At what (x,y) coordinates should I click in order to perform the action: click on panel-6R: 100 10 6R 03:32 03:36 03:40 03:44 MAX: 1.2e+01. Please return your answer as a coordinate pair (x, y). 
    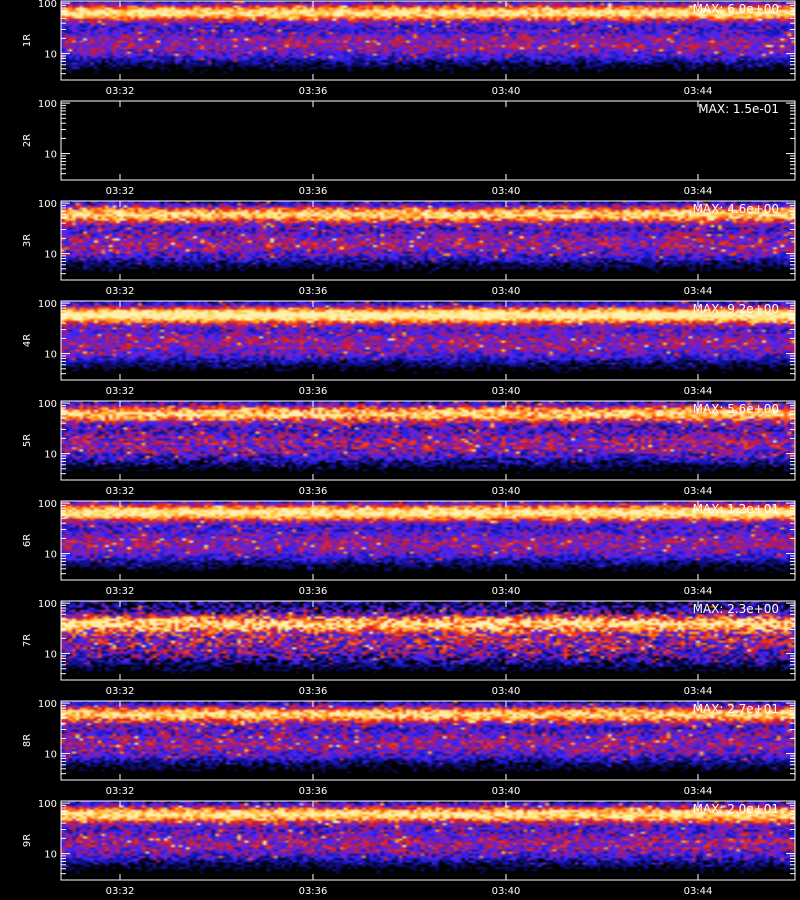
    Looking at the image, I should click on (409, 548).